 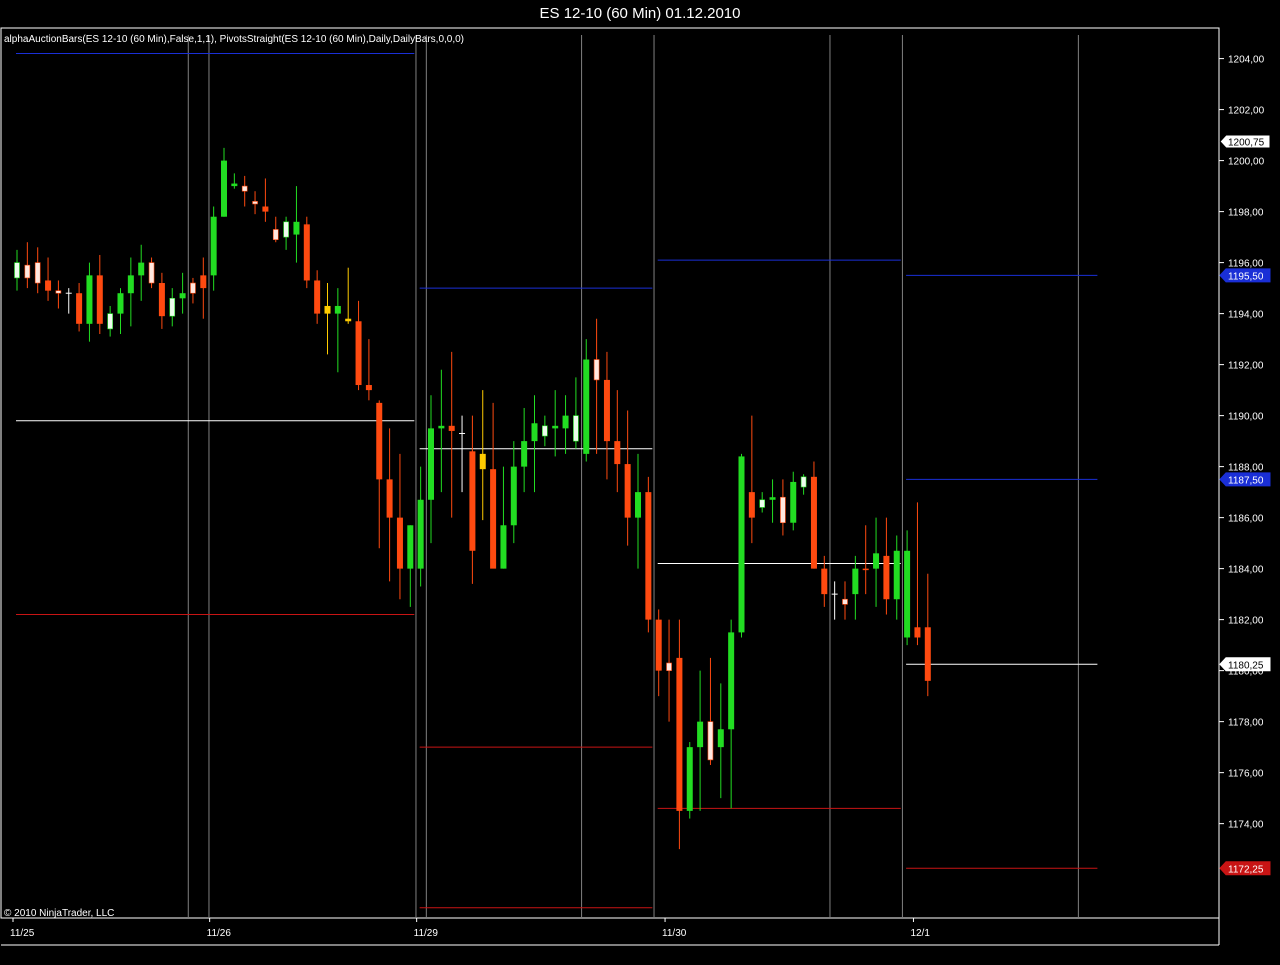 What do you see at coordinates (1246, 315) in the screenshot?
I see `y-tick-label: 1194,00` at bounding box center [1246, 315].